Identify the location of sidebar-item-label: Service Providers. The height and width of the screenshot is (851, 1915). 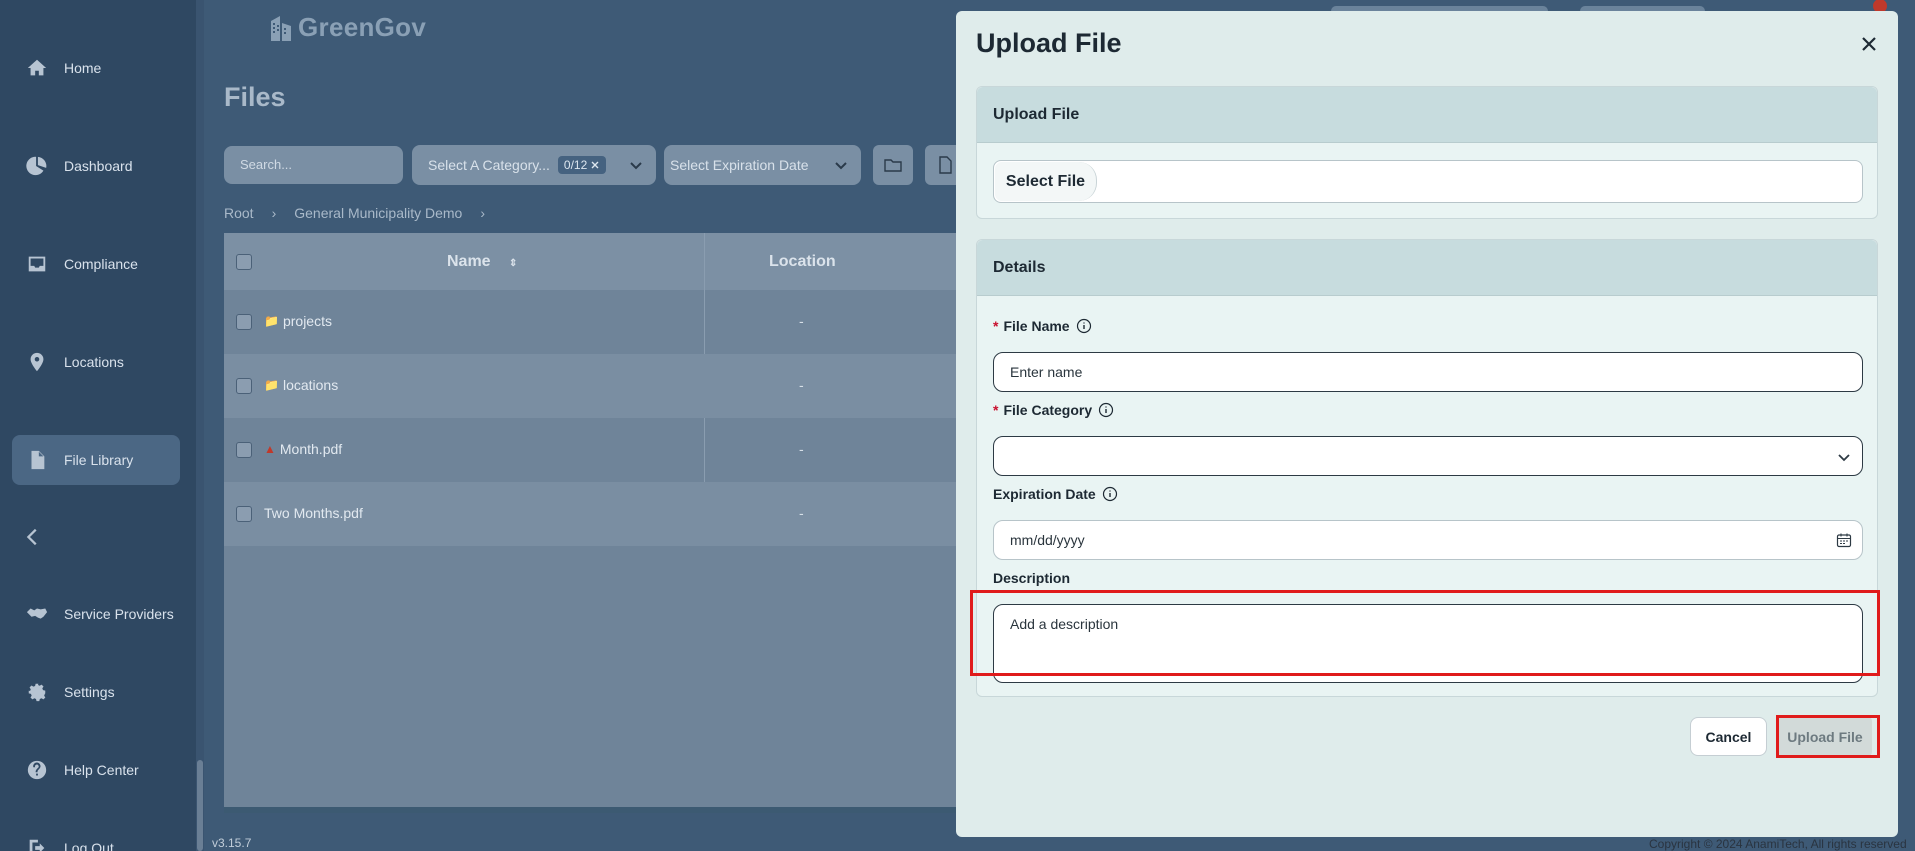
(119, 614).